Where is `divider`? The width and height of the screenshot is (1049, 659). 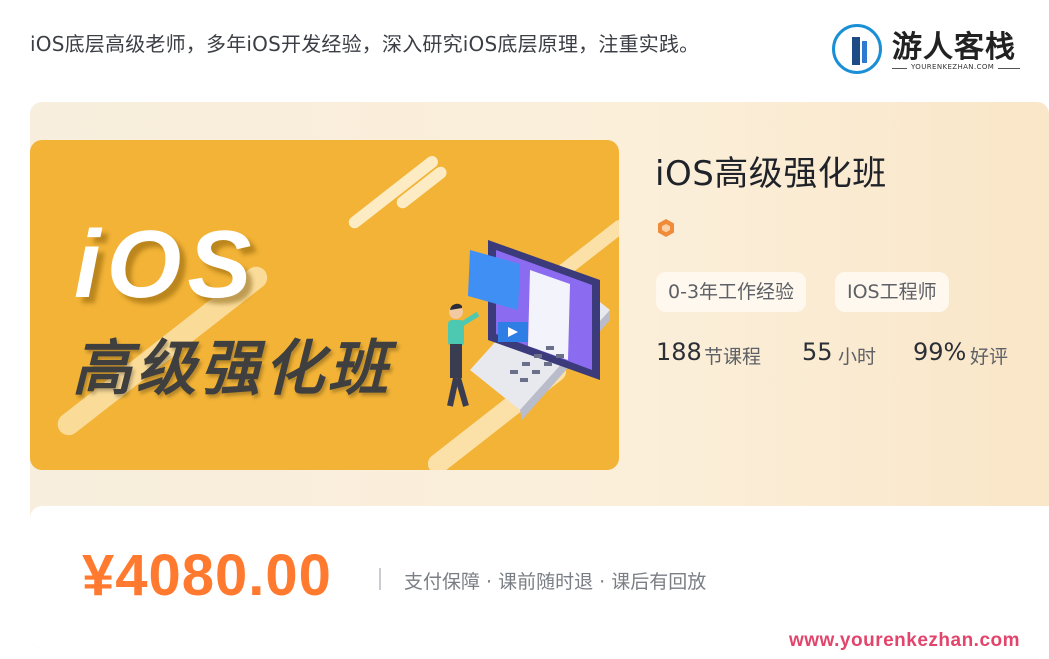
divider is located at coordinates (380, 579).